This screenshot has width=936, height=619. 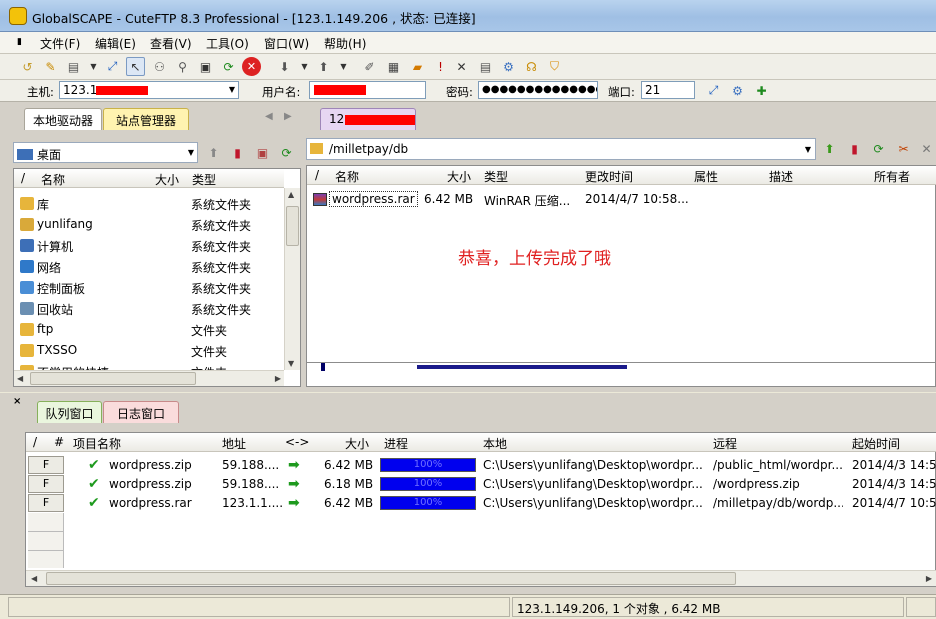 What do you see at coordinates (347, 176) in the screenshot?
I see `remote-col-name: 名称` at bounding box center [347, 176].